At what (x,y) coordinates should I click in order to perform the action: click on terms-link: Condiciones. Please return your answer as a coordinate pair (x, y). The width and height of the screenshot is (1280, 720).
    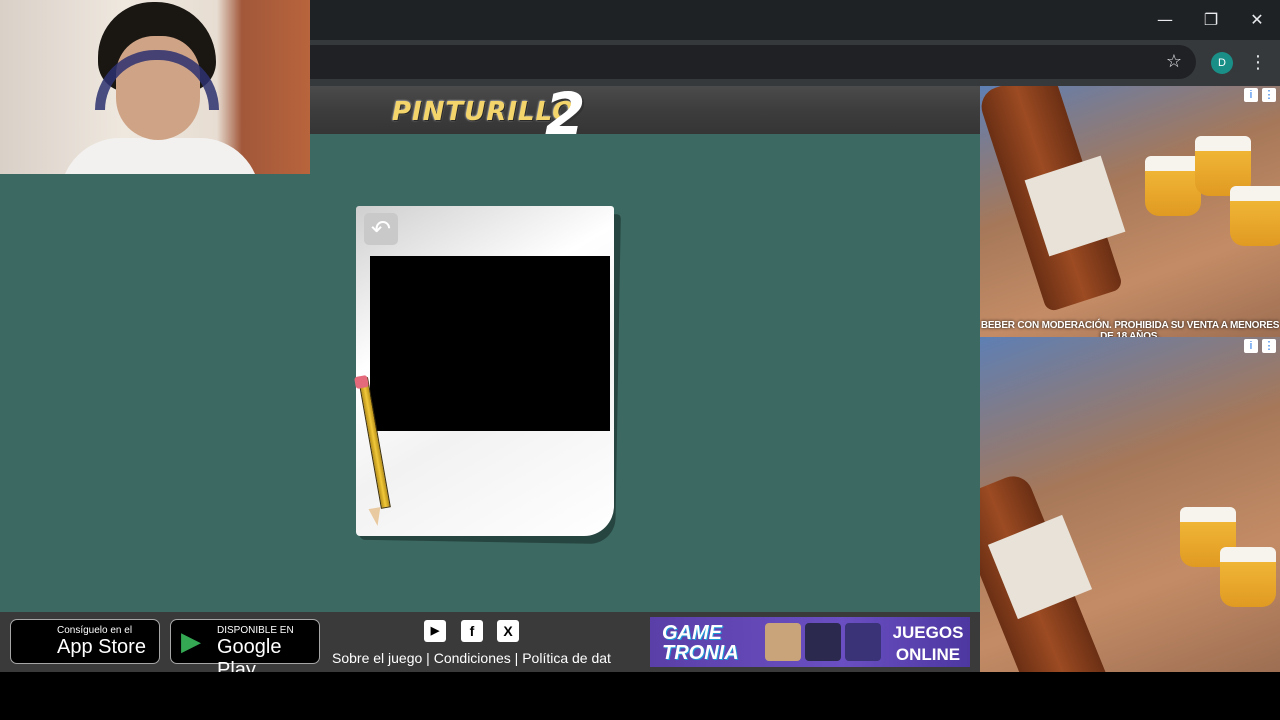
    Looking at the image, I should click on (472, 658).